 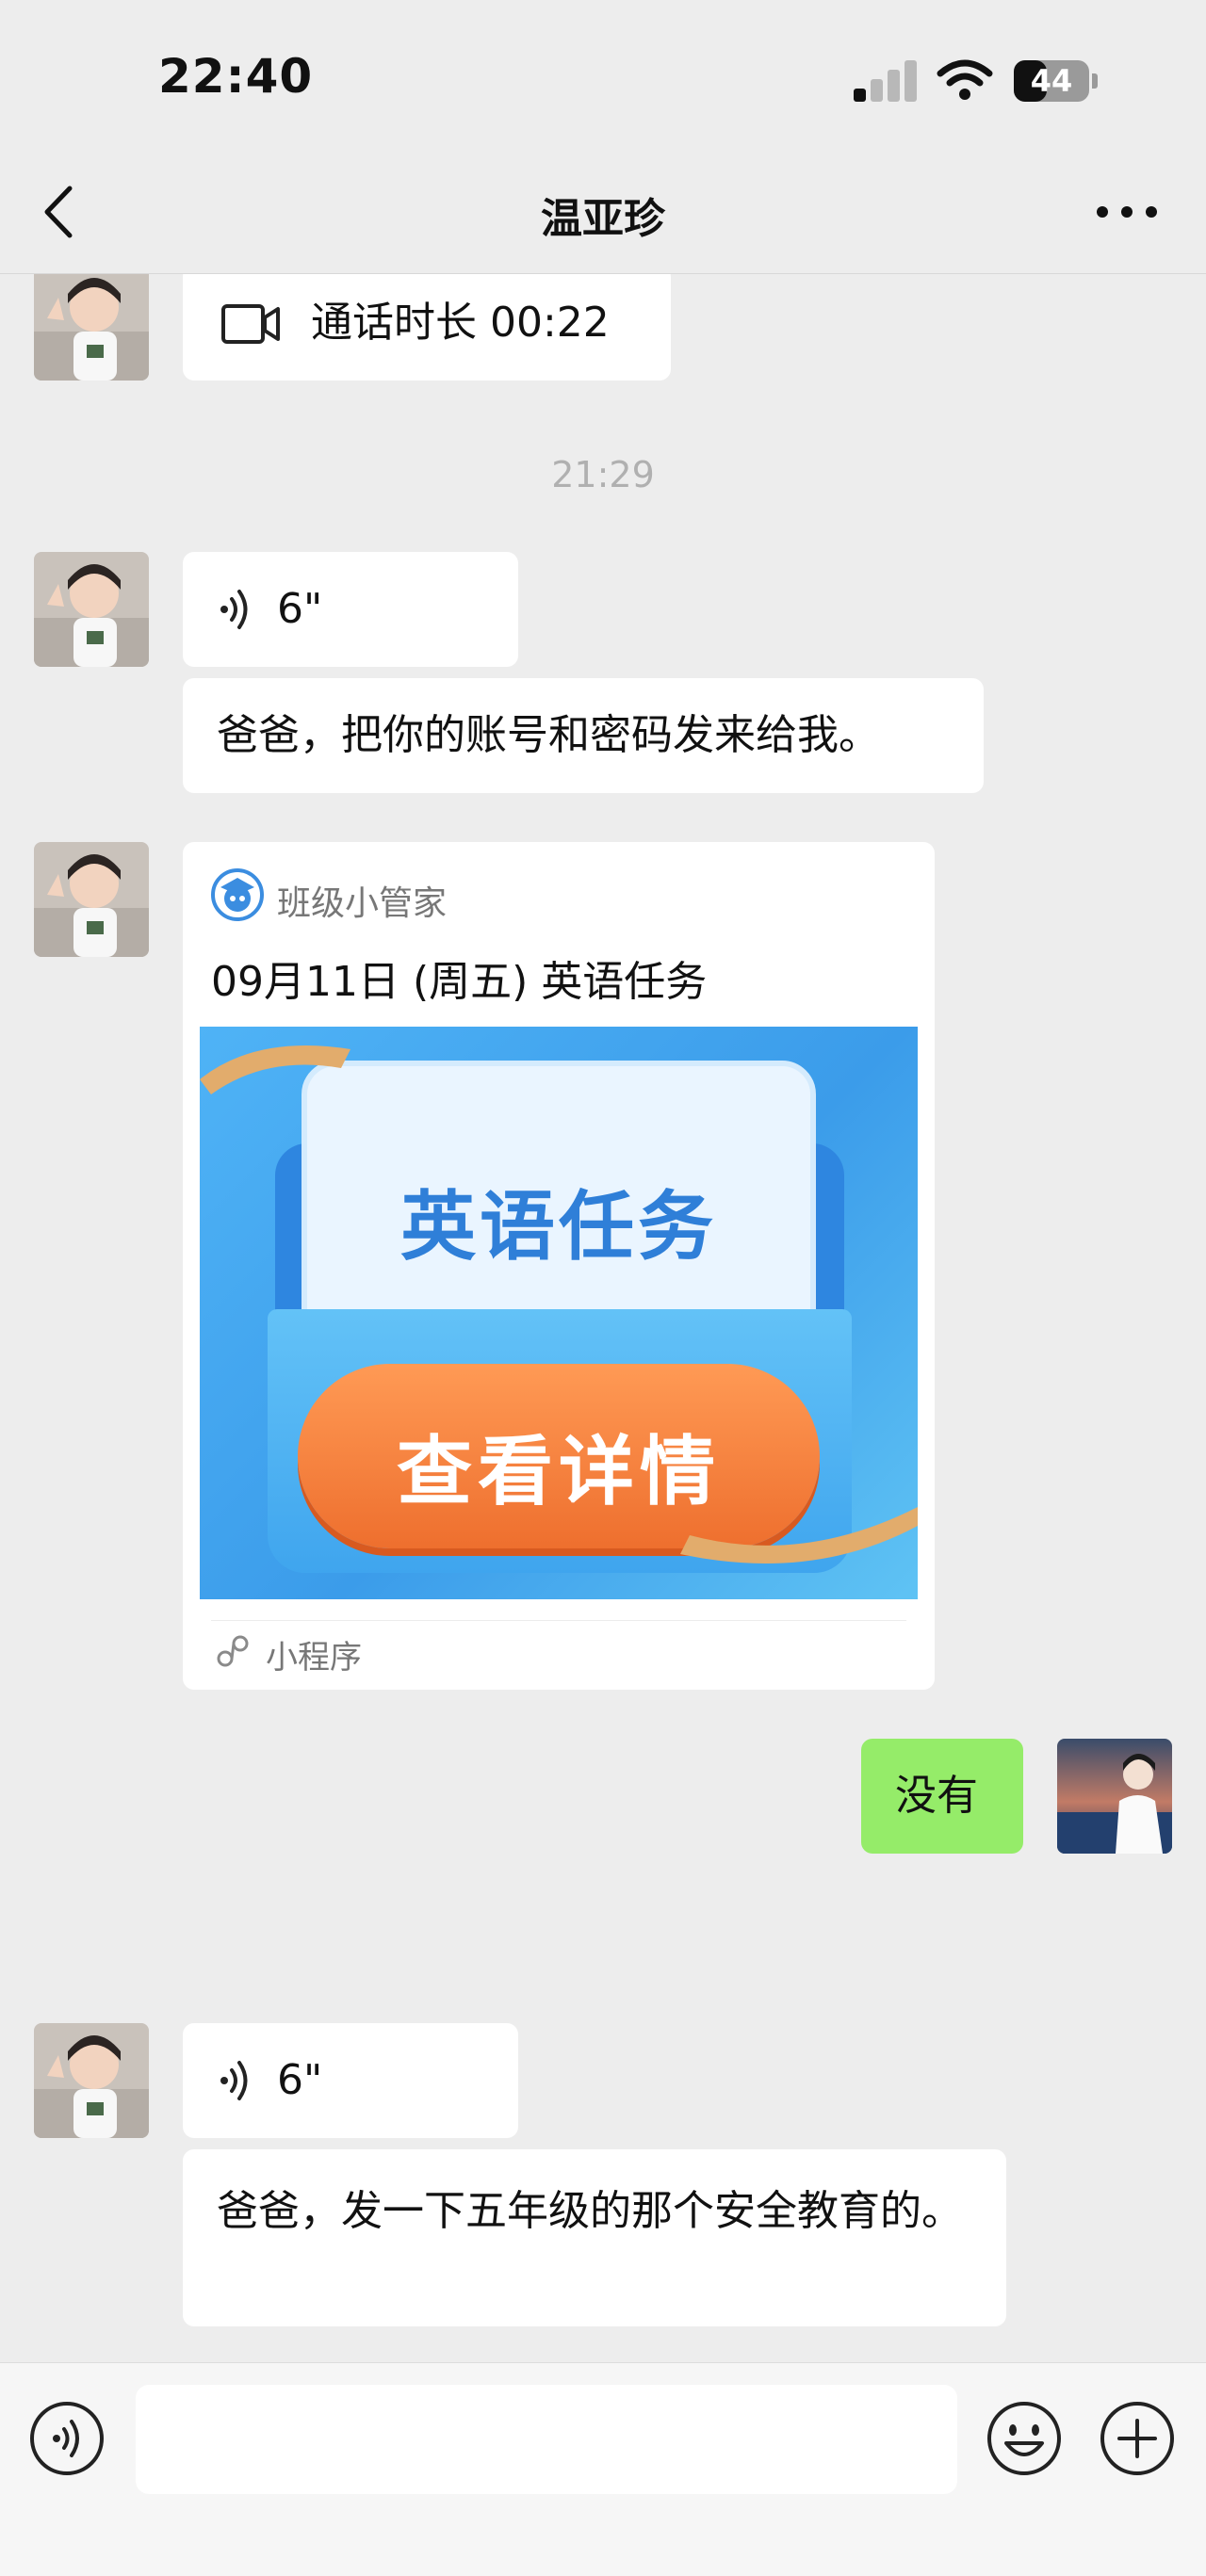 I want to click on my-avatar, so click(x=1114, y=1796).